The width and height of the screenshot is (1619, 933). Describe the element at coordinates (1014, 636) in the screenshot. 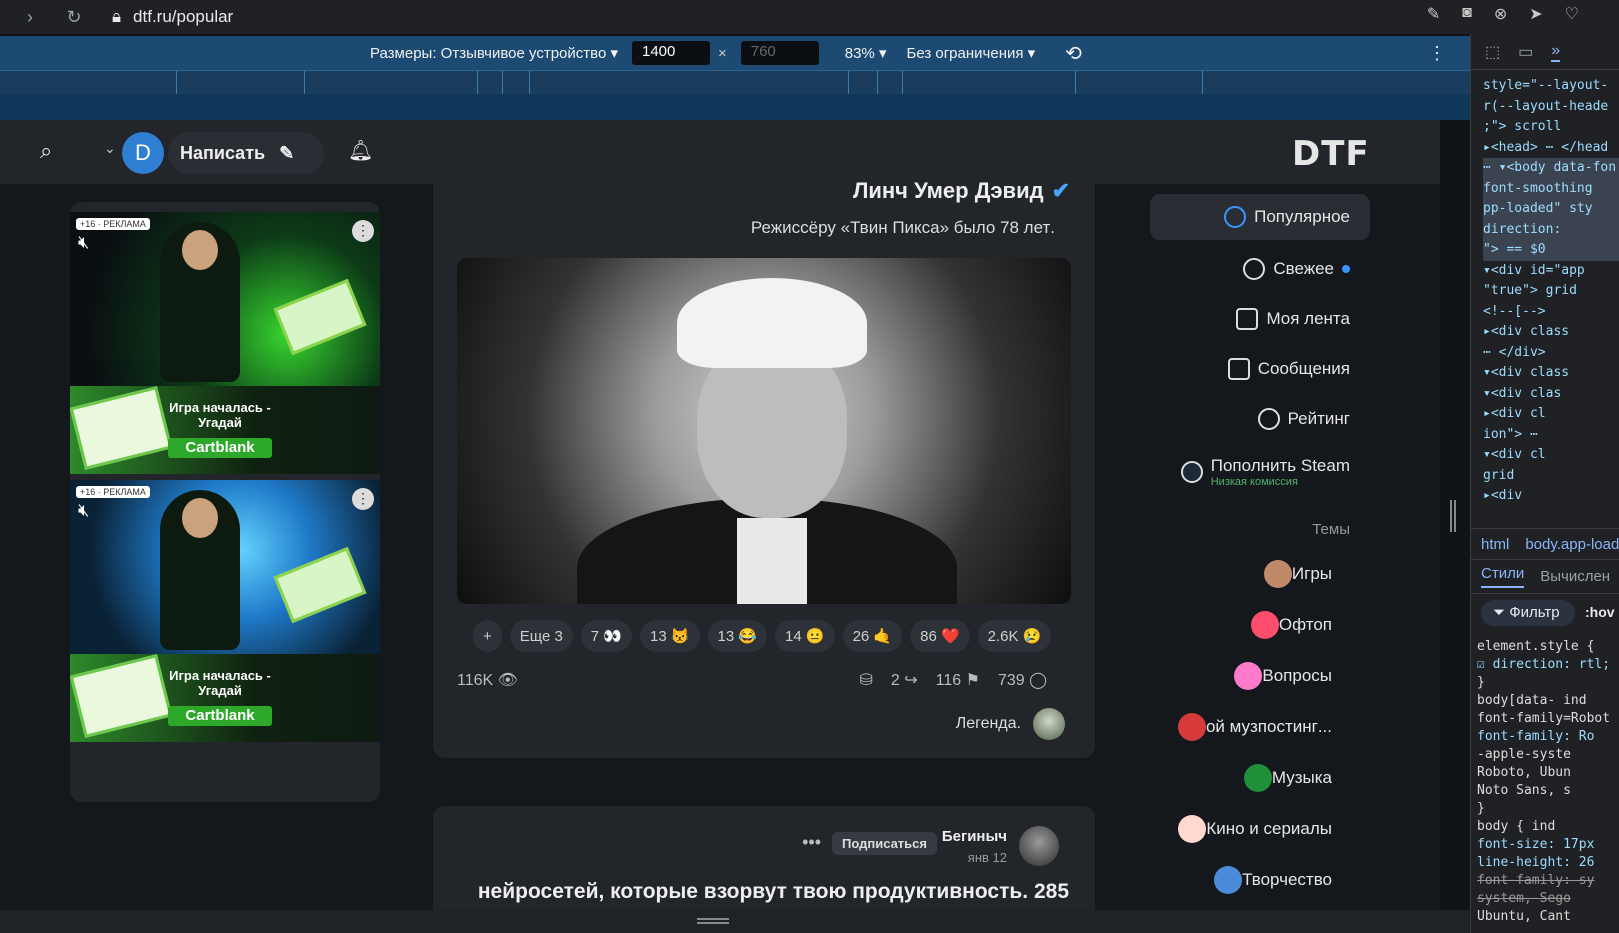

I see `reaction-chip: 2.6K 😢` at that location.